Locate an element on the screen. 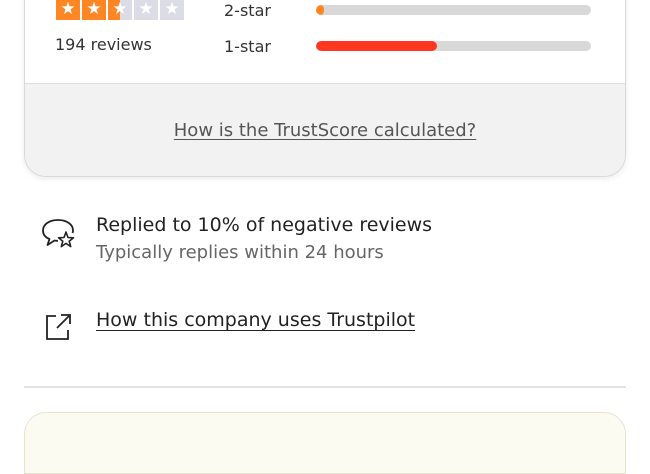 The height and width of the screenshot is (474, 650). company-usage-row: How this company uses Trustpilot is located at coordinates (227, 327).